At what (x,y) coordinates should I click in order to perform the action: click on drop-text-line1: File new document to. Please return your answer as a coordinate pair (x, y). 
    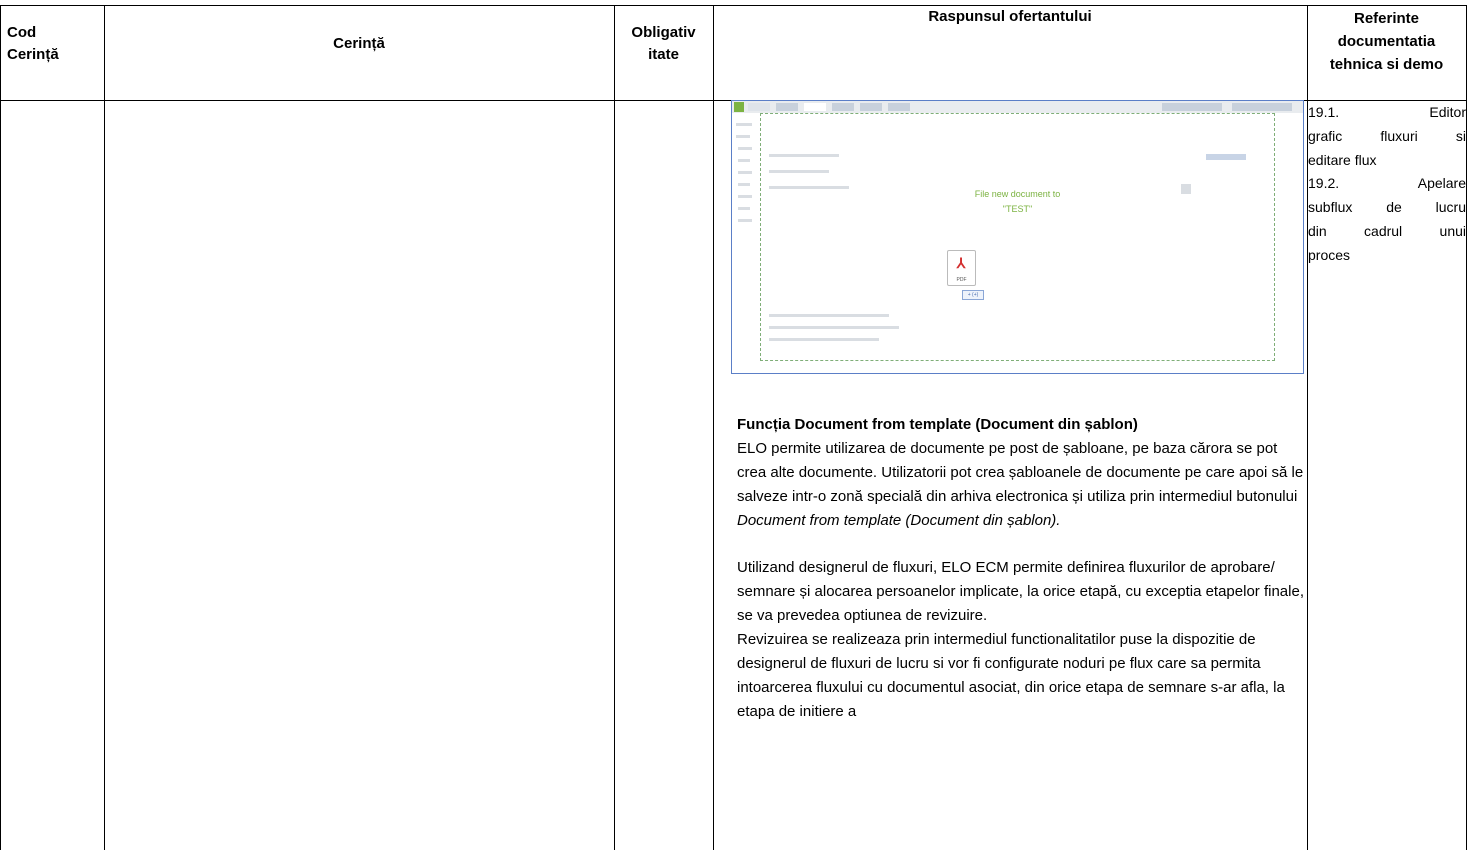
    Looking at the image, I should click on (1017, 194).